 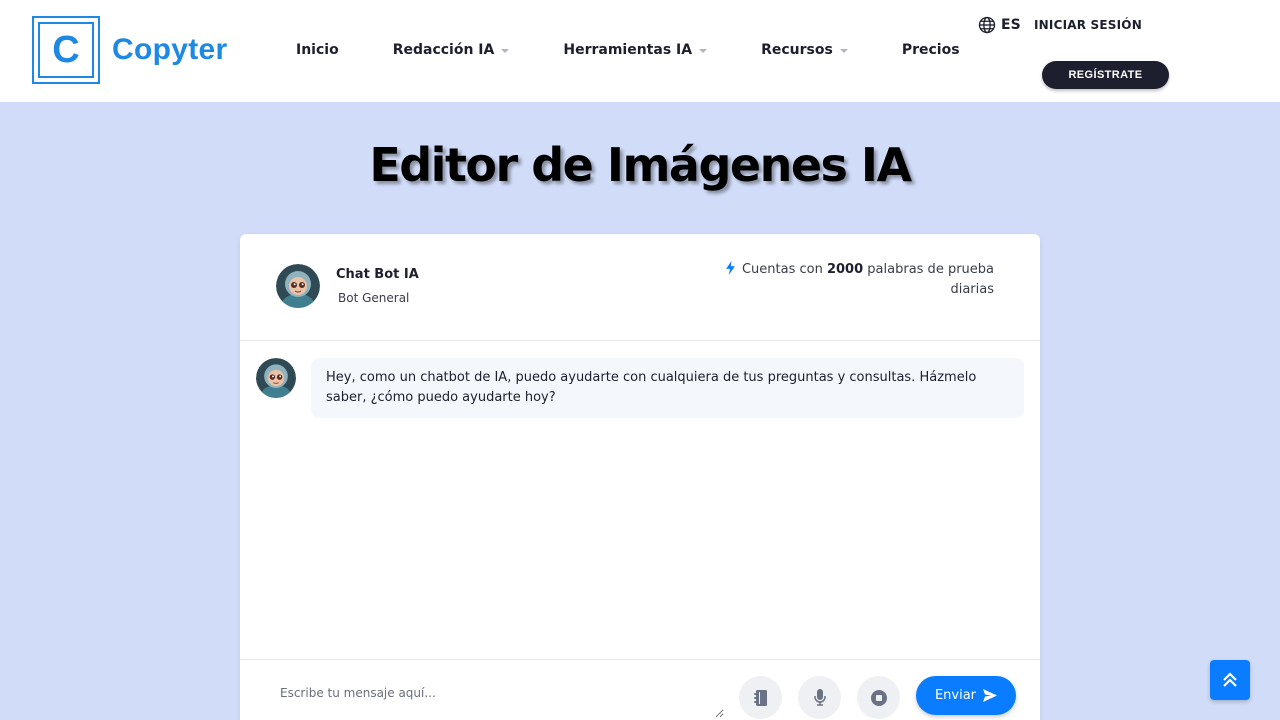 I want to click on chat-composer: Enviar, so click(x=640, y=689).